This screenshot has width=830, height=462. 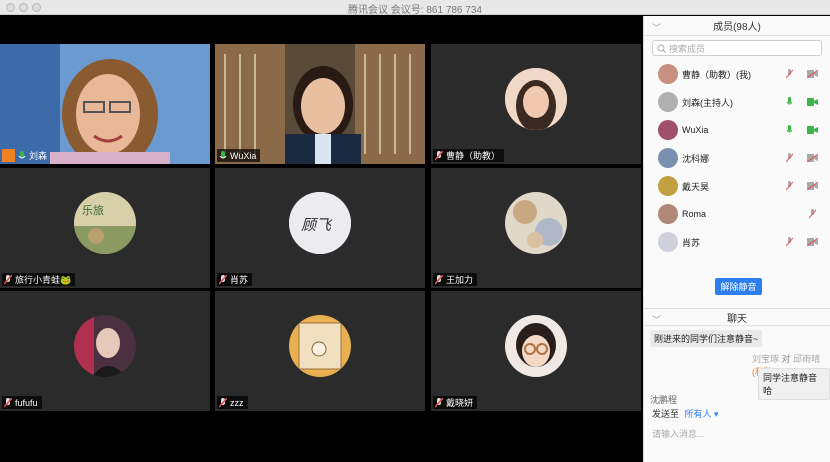 What do you see at coordinates (105, 223) in the screenshot?
I see `participant-avatar: 乐旅` at bounding box center [105, 223].